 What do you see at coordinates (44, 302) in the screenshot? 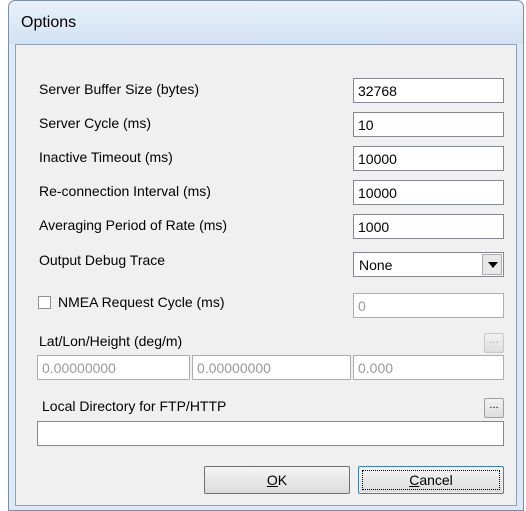
I see `nmea-request-cycle-checkbox` at bounding box center [44, 302].